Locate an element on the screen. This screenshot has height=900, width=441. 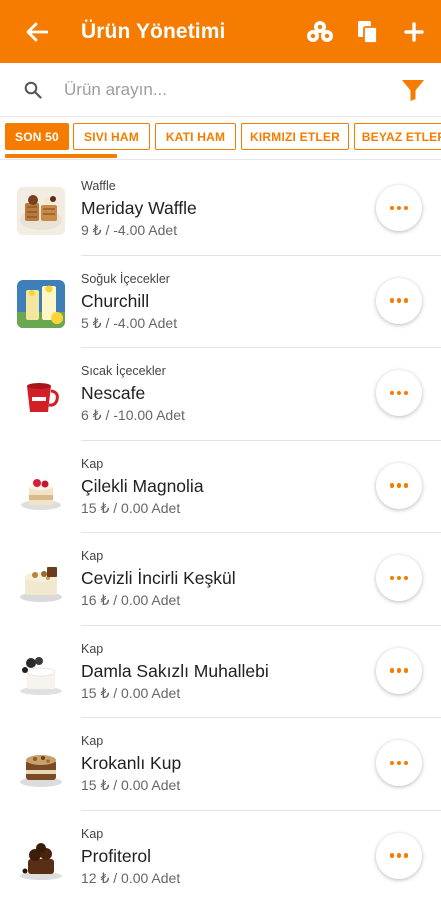
keskul-image is located at coordinates (41, 581).